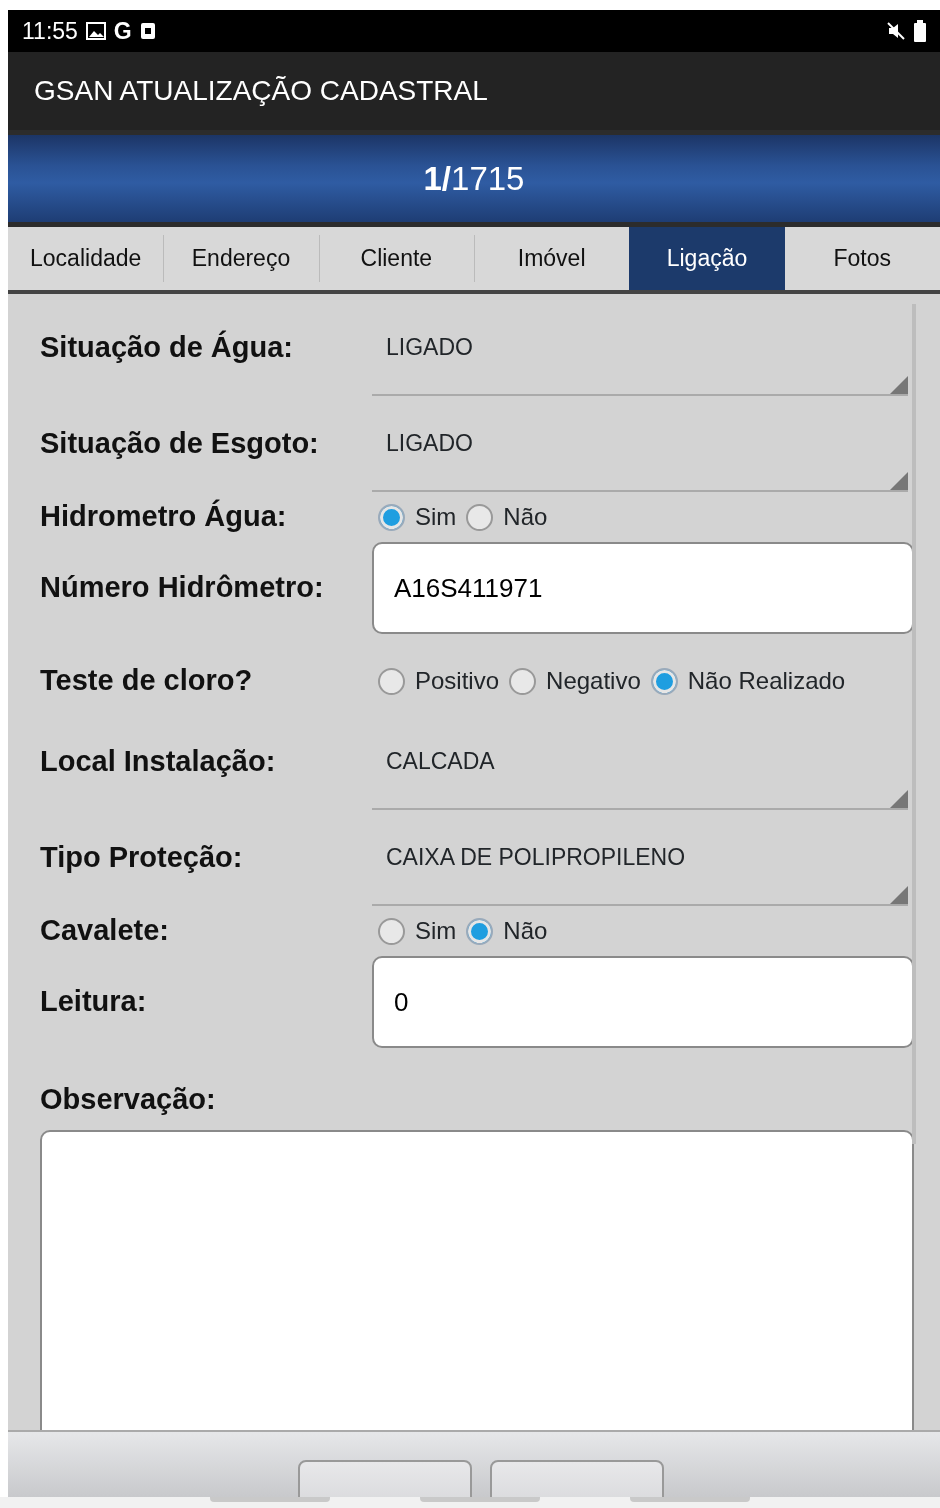 The width and height of the screenshot is (940, 1508). Describe the element at coordinates (164, 516) in the screenshot. I see `field-label: Hidrometro Água:` at that location.